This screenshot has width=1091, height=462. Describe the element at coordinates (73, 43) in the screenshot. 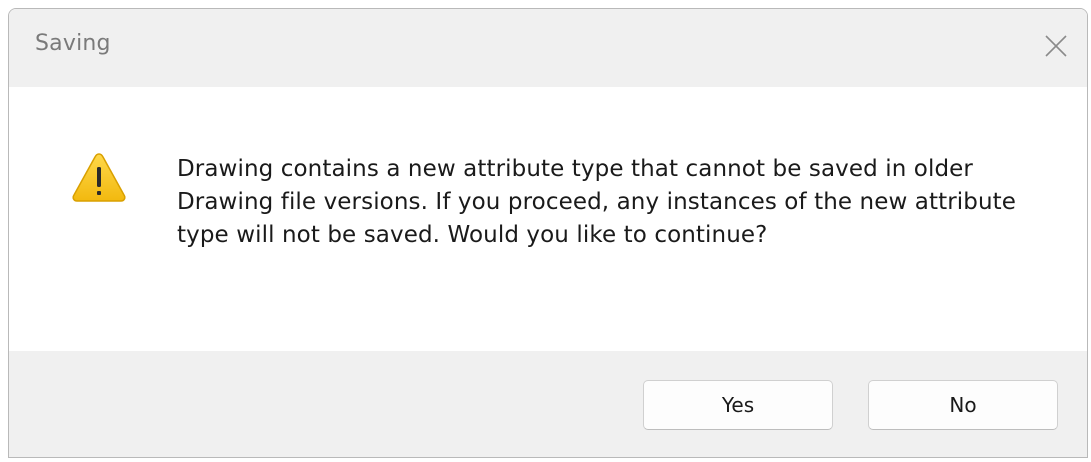

I see `dialog-title: Saving` at that location.